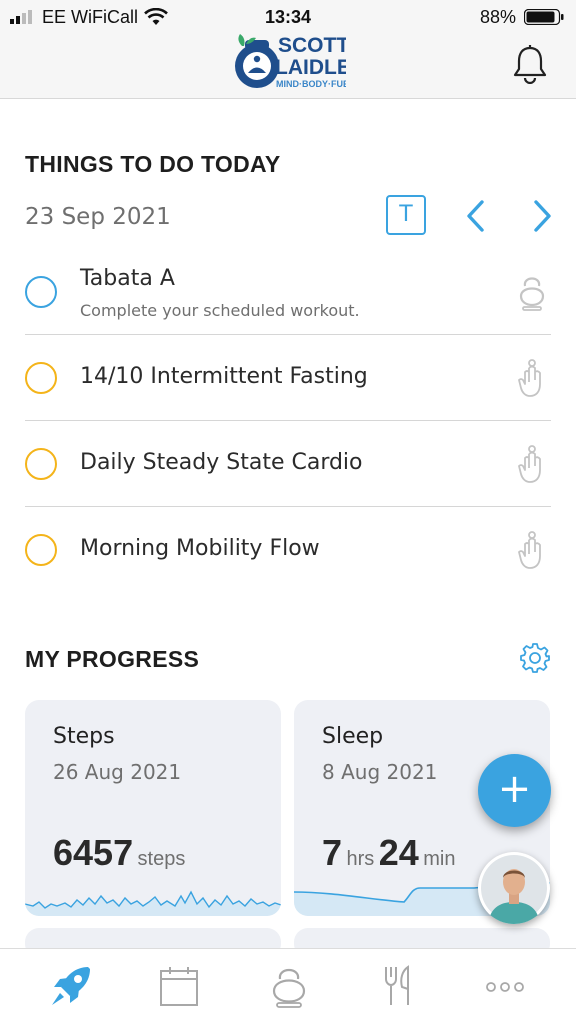 This screenshot has height=1025, width=576. What do you see at coordinates (200, 548) in the screenshot?
I see `task-title: Morning Mobility Flow` at bounding box center [200, 548].